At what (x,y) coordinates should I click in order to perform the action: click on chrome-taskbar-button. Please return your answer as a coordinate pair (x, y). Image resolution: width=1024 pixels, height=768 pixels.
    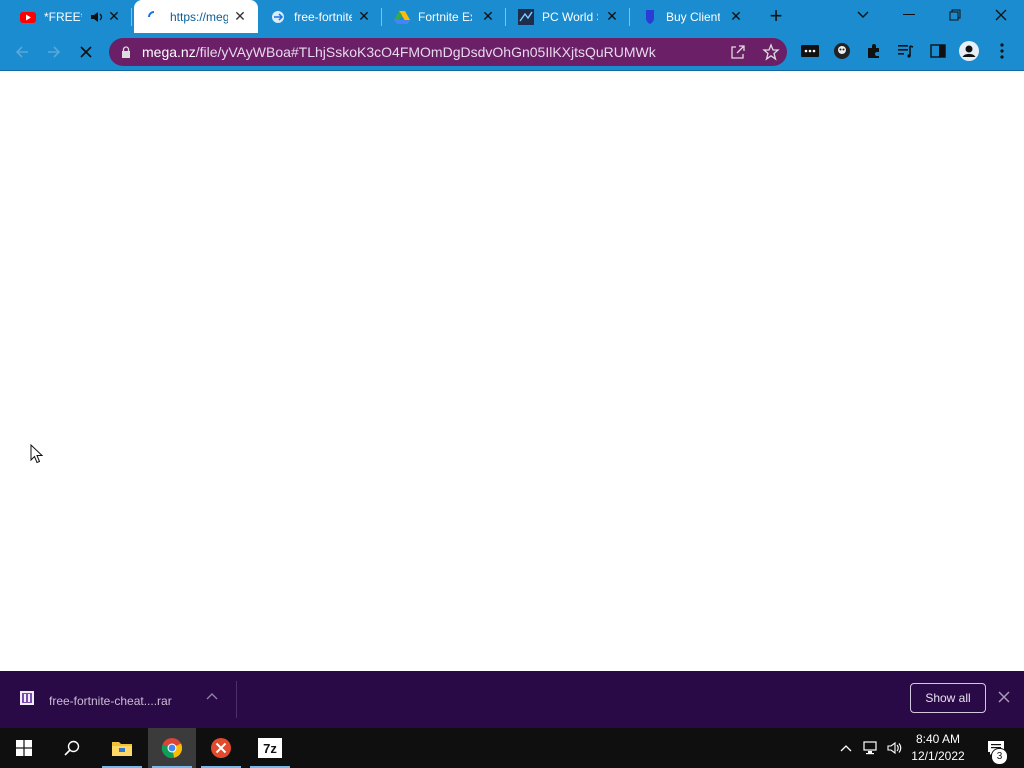
    Looking at the image, I should click on (172, 748).